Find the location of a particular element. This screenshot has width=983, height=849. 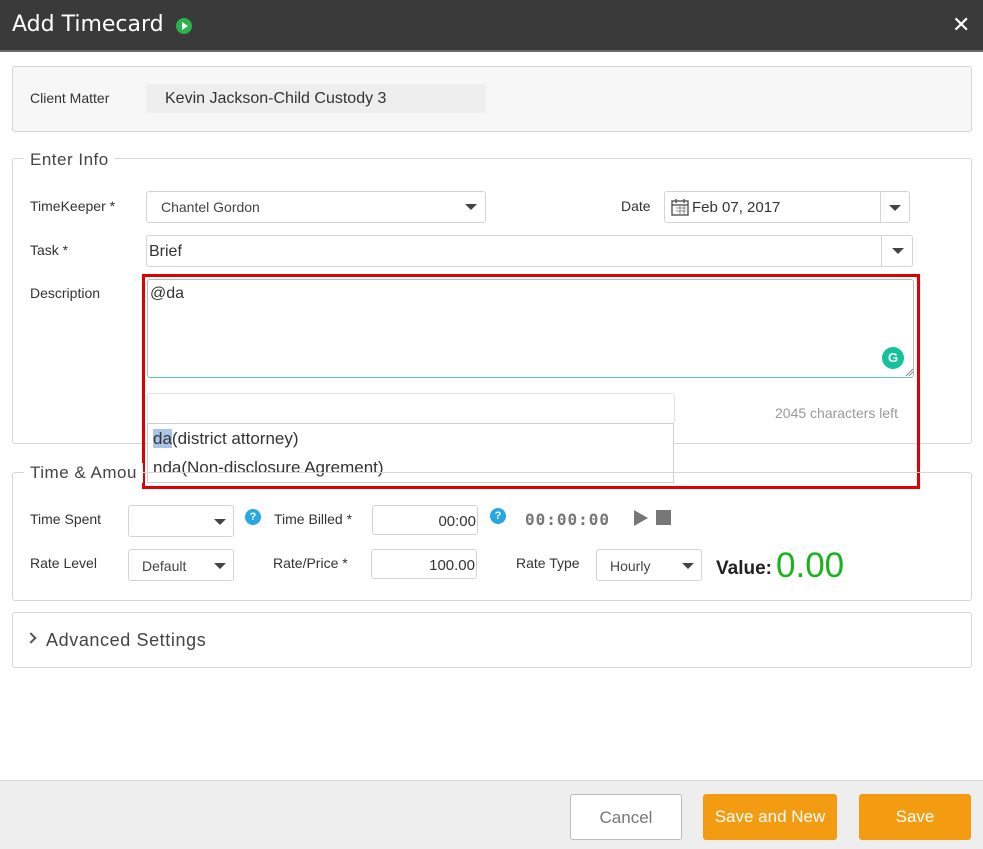

rate-type-value: Hourly is located at coordinates (630, 566).